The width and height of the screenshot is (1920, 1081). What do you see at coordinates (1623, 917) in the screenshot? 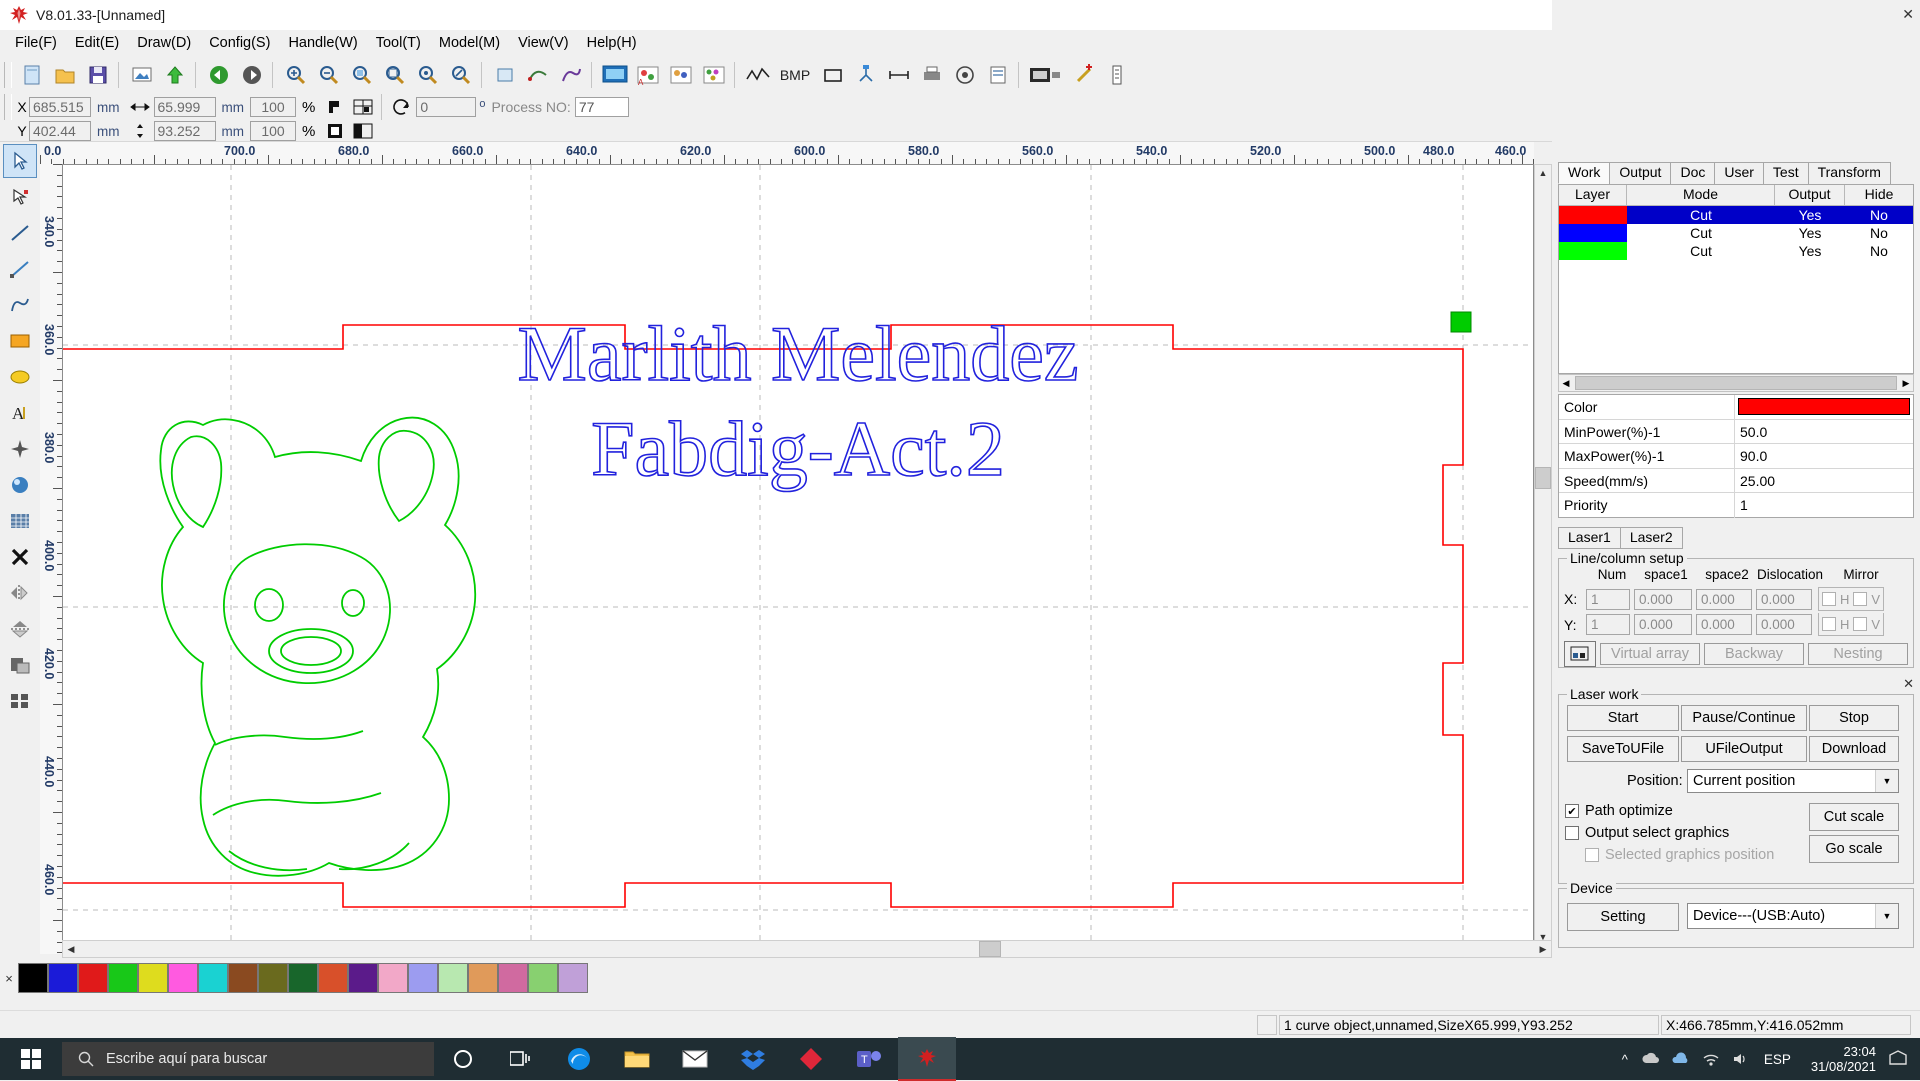
I see `device-setting-button: Setting` at bounding box center [1623, 917].